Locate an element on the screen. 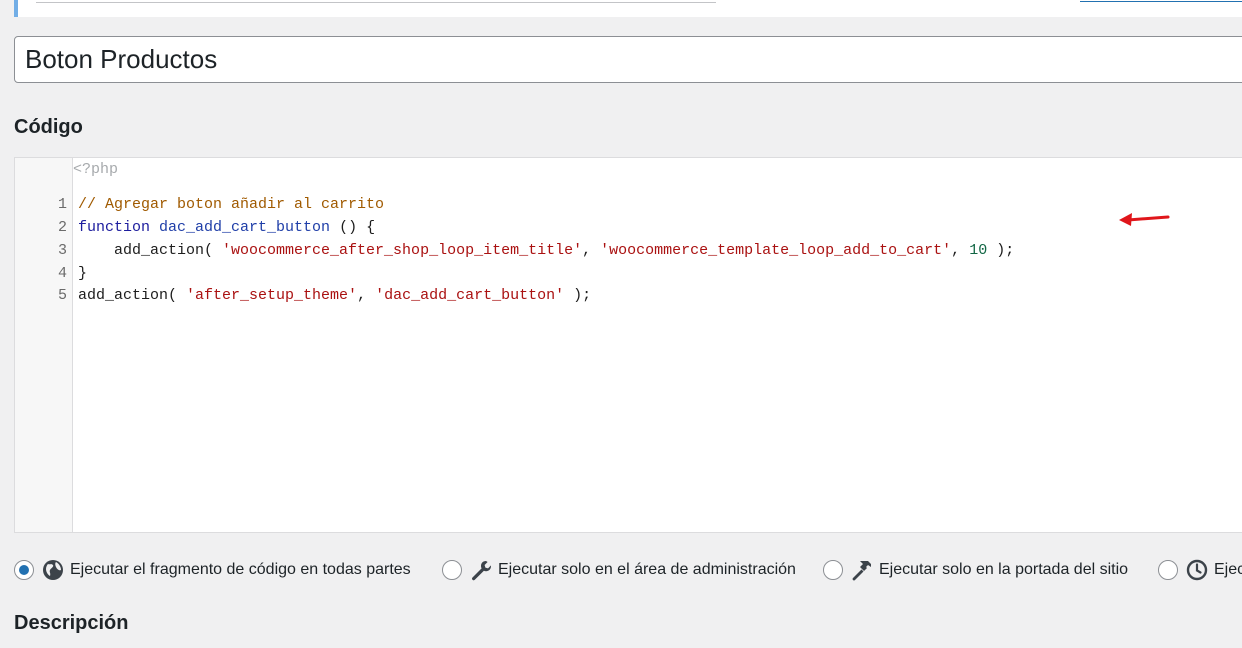  code-line: function dac_add_cart_button () { is located at coordinates (226, 227).